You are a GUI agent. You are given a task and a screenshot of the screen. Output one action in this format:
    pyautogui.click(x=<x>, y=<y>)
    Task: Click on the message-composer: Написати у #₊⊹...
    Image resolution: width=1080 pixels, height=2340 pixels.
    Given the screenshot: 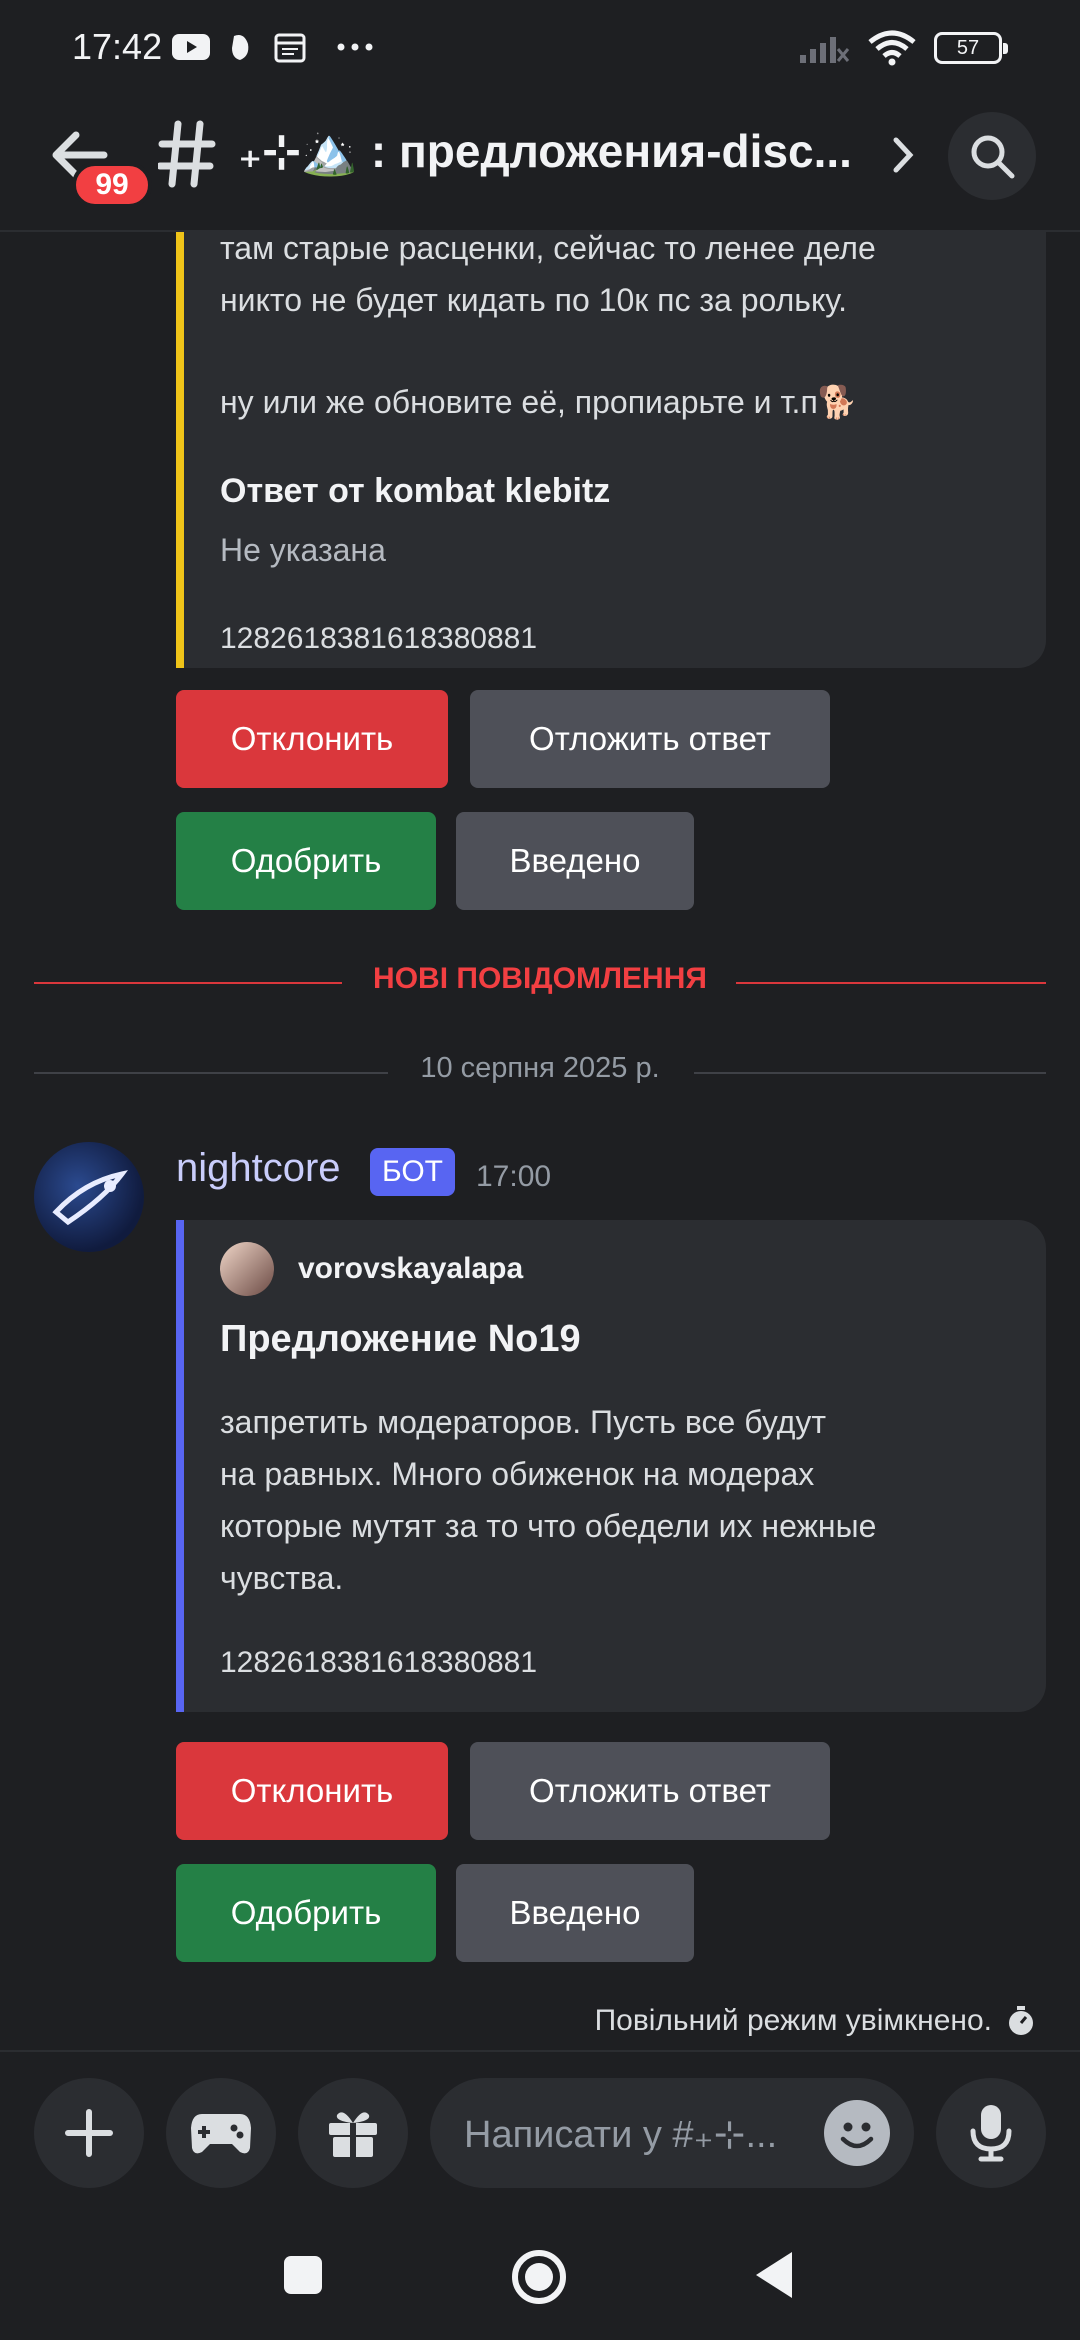 What is the action you would take?
    pyautogui.click(x=540, y=2130)
    